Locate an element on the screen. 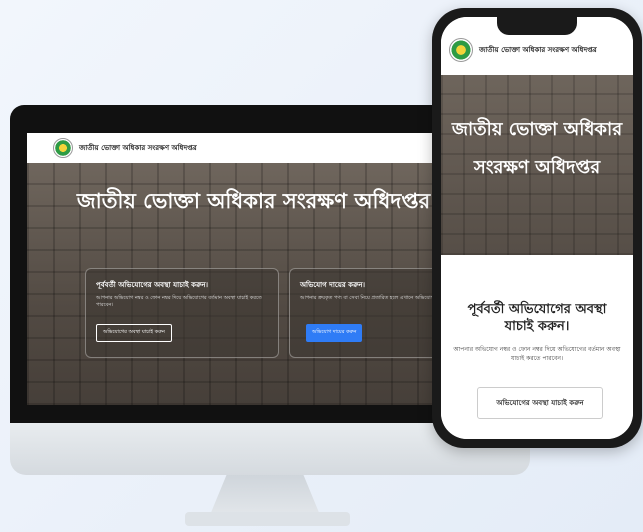 The width and height of the screenshot is (643, 532). file-complaint-button: অভিযোগ দায়ের করুন is located at coordinates (334, 333).